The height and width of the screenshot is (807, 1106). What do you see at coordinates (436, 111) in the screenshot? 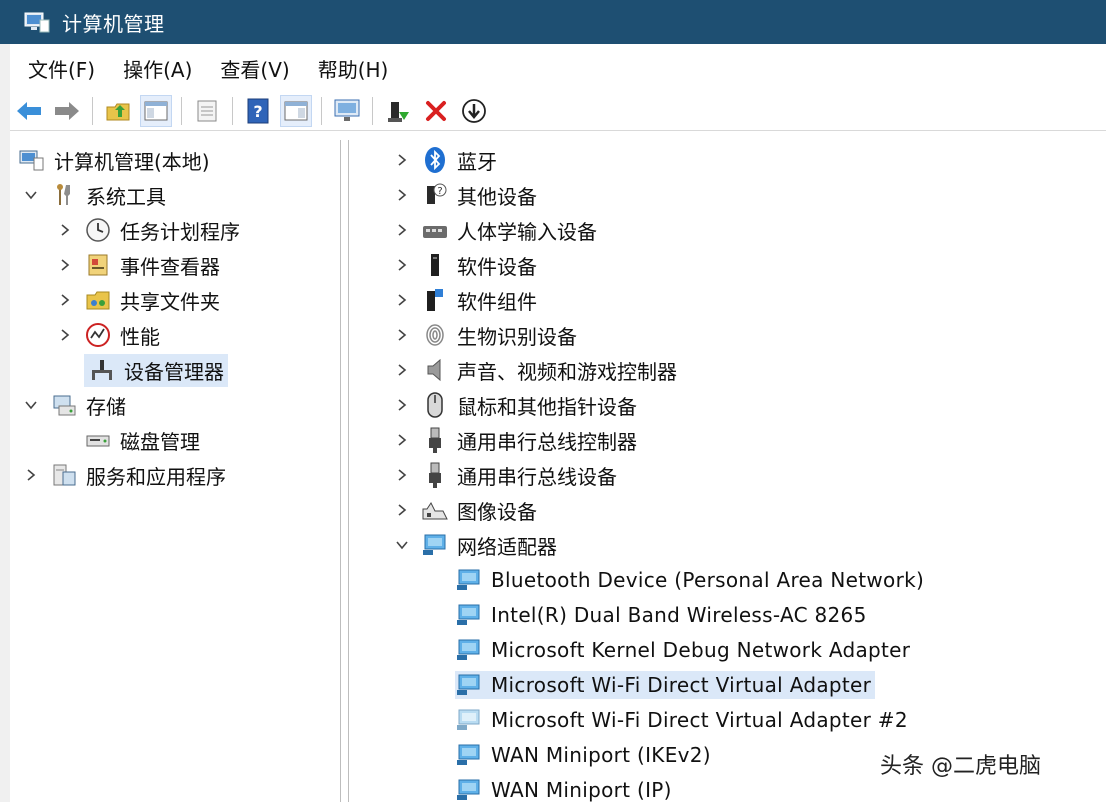
I see `uninstall-icon` at bounding box center [436, 111].